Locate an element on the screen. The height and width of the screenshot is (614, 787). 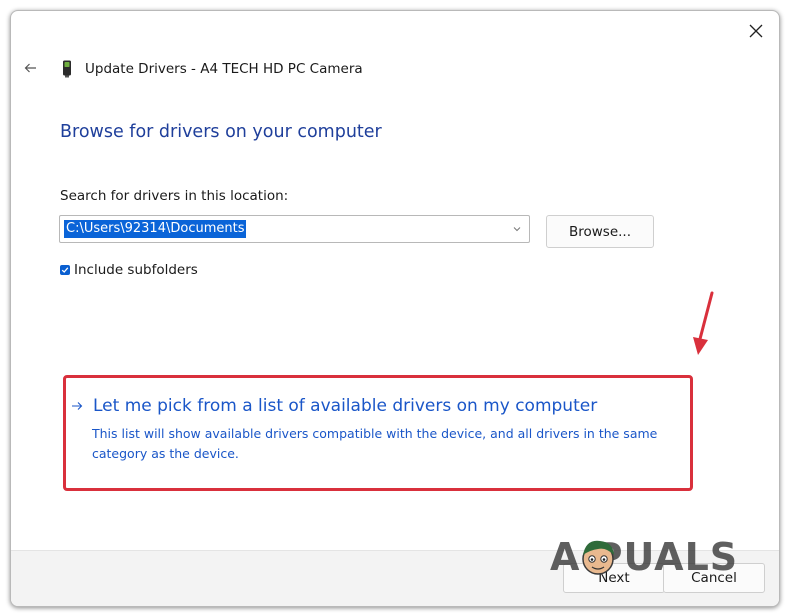
dialog-title: Update Drivers - A4 TECH HD PC Camera is located at coordinates (224, 69).